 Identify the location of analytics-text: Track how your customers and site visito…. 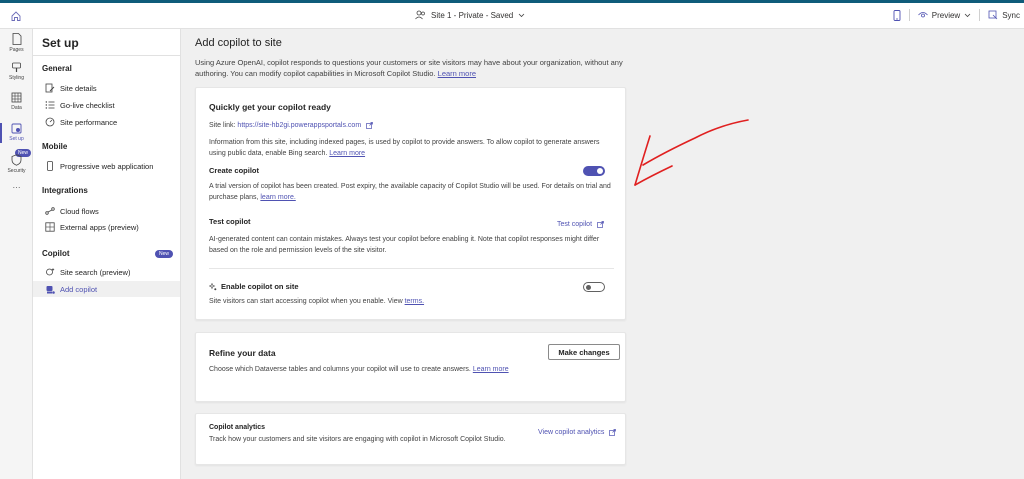
(357, 439).